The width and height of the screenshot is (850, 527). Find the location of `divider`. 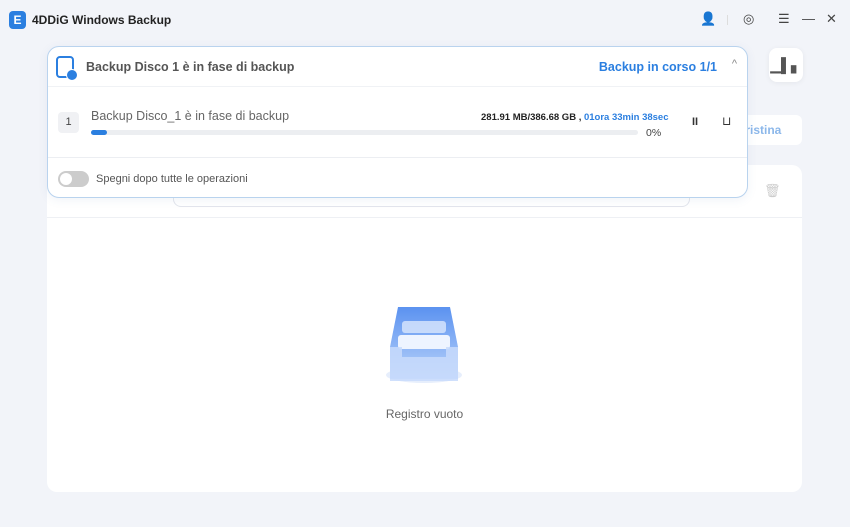

divider is located at coordinates (727, 20).